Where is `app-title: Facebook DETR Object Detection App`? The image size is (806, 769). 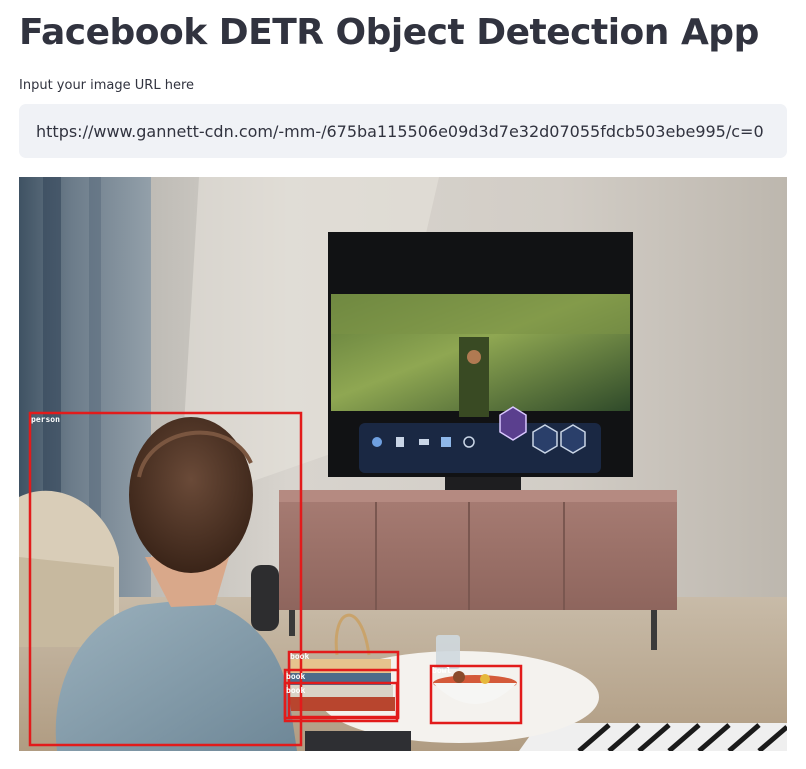
app-title: Facebook DETR Object Detection App is located at coordinates (389, 32).